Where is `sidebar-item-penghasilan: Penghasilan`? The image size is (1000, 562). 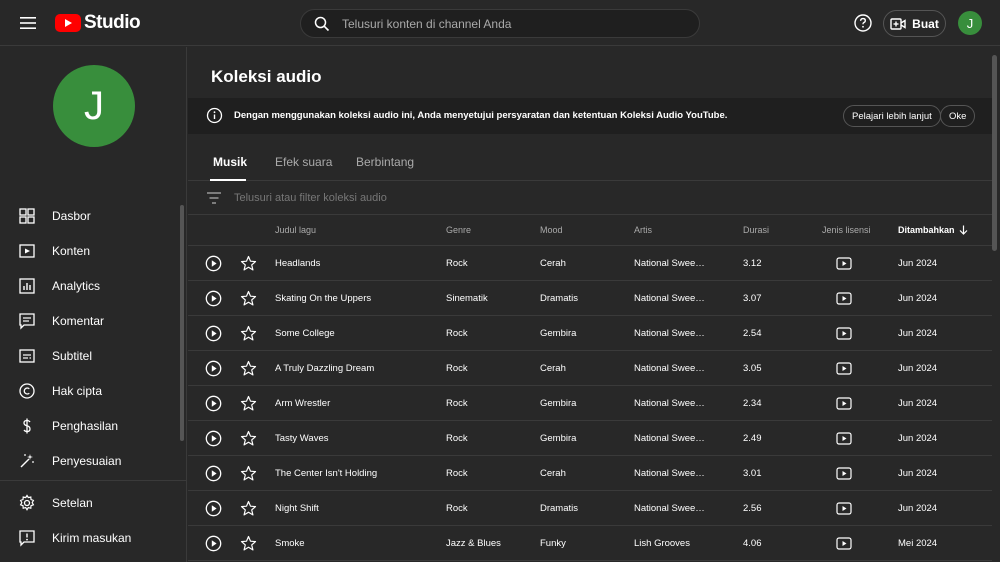
sidebar-item-penghasilan: Penghasilan is located at coordinates (90, 425).